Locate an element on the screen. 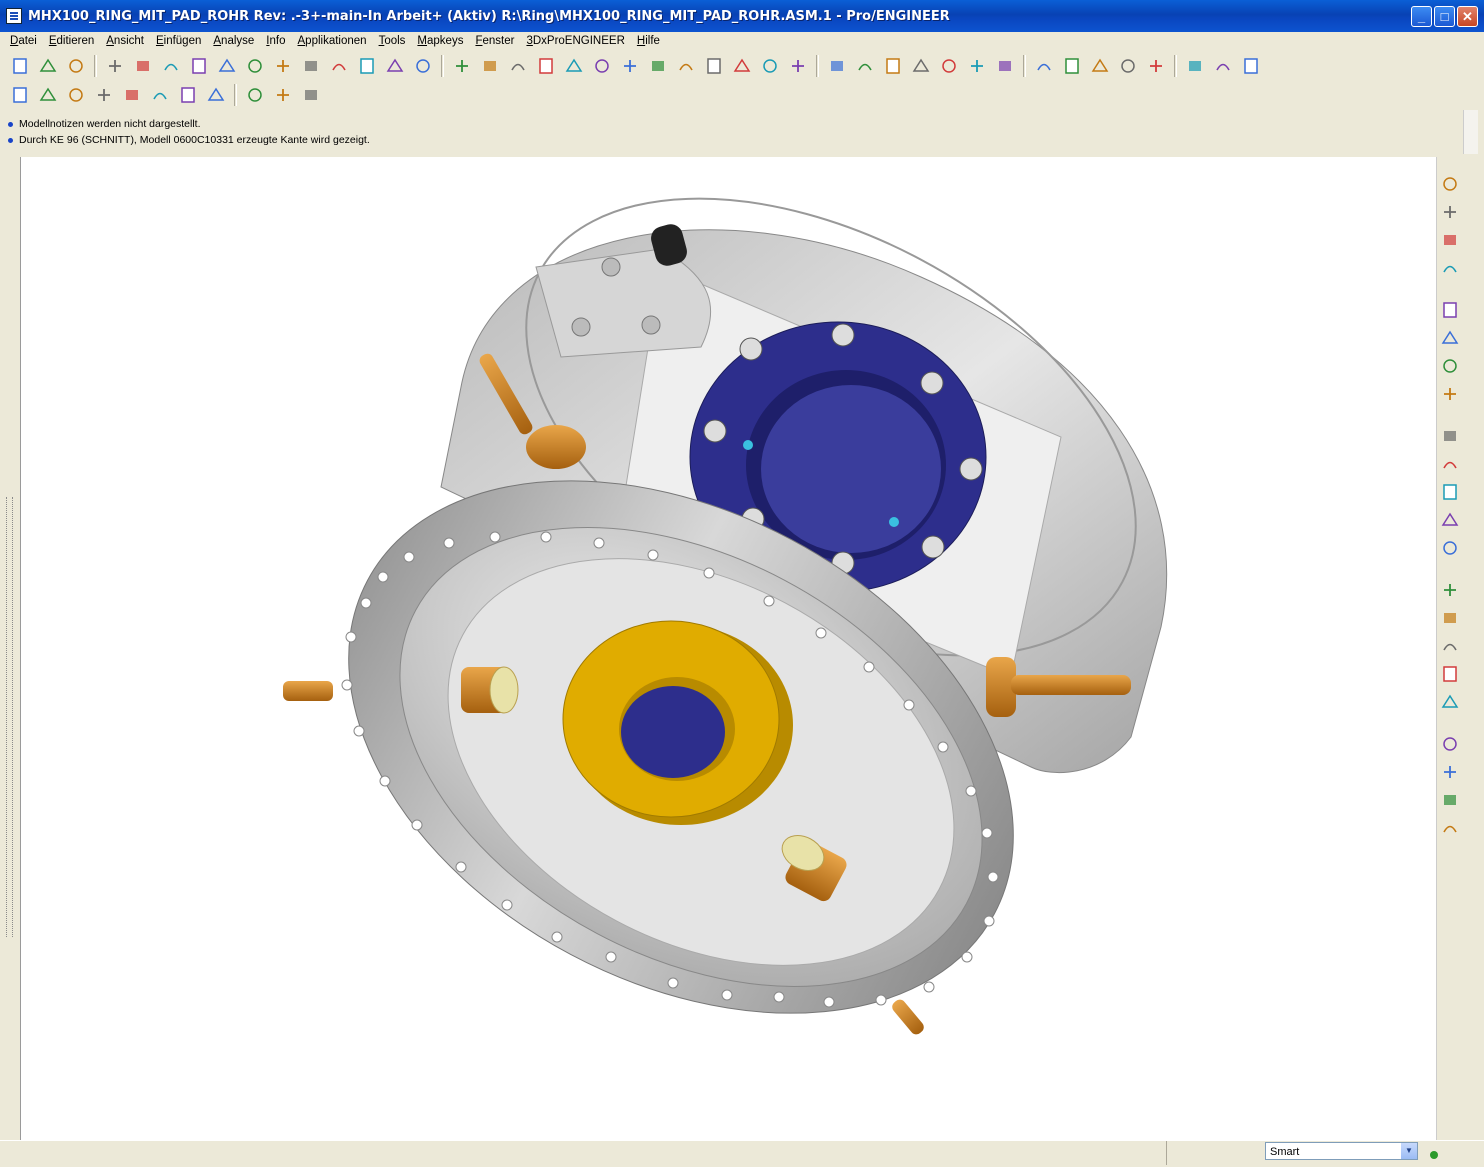  menu-hilfe: Hilfe is located at coordinates (648, 41).